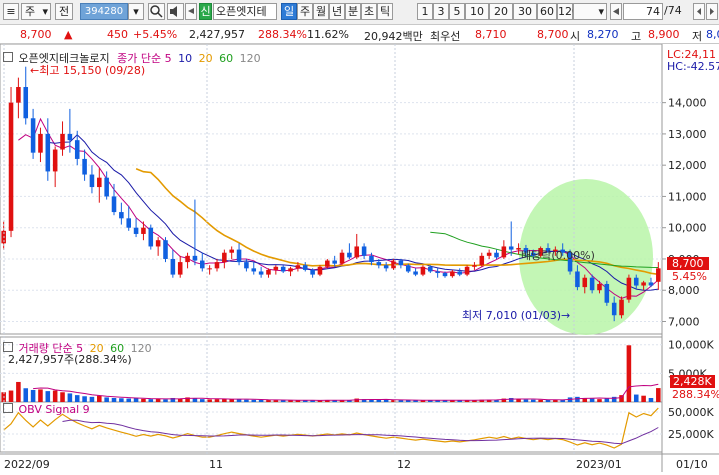  Describe the element at coordinates (217, 34) in the screenshot. I see `volume: 2,427,957` at that location.